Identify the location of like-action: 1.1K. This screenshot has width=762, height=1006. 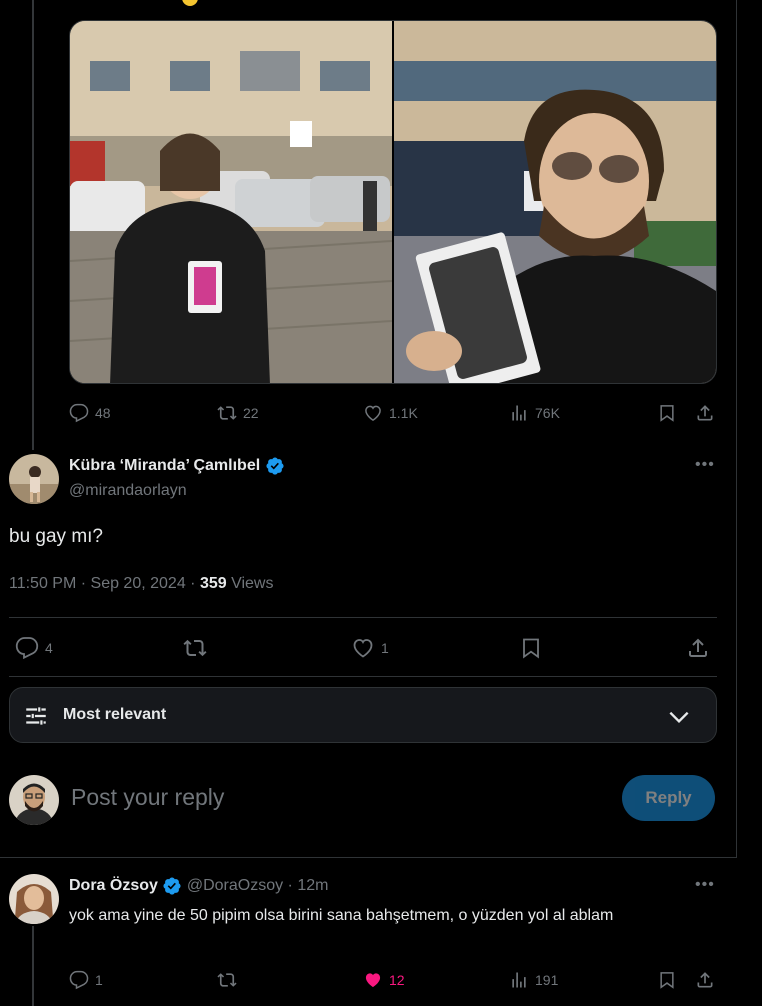
(390, 413).